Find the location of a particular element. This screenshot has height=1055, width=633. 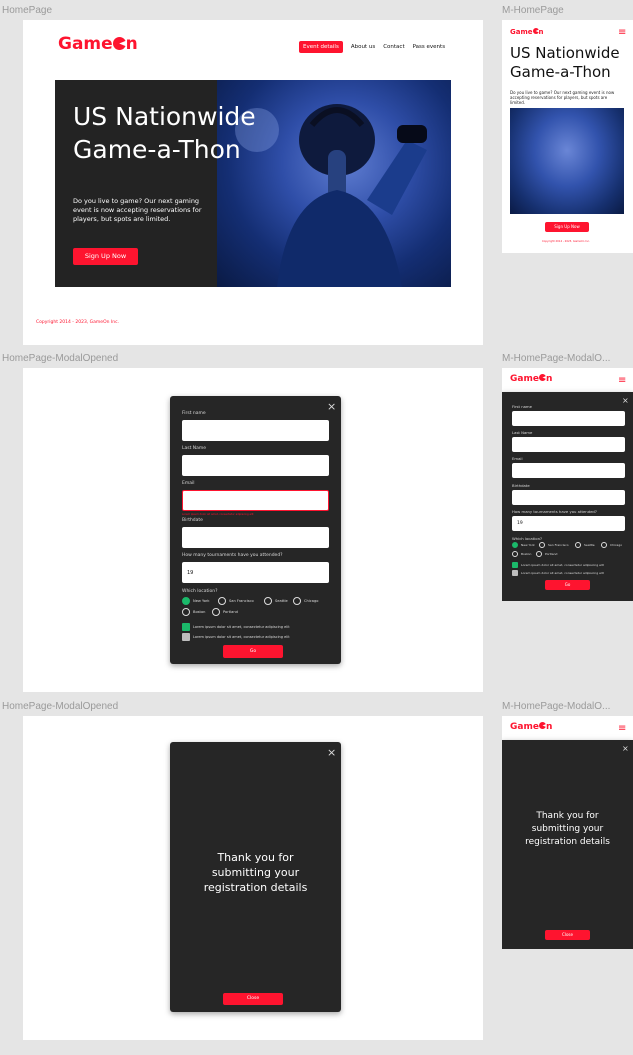

nav-item-pass-events: Pass events is located at coordinates (429, 47).